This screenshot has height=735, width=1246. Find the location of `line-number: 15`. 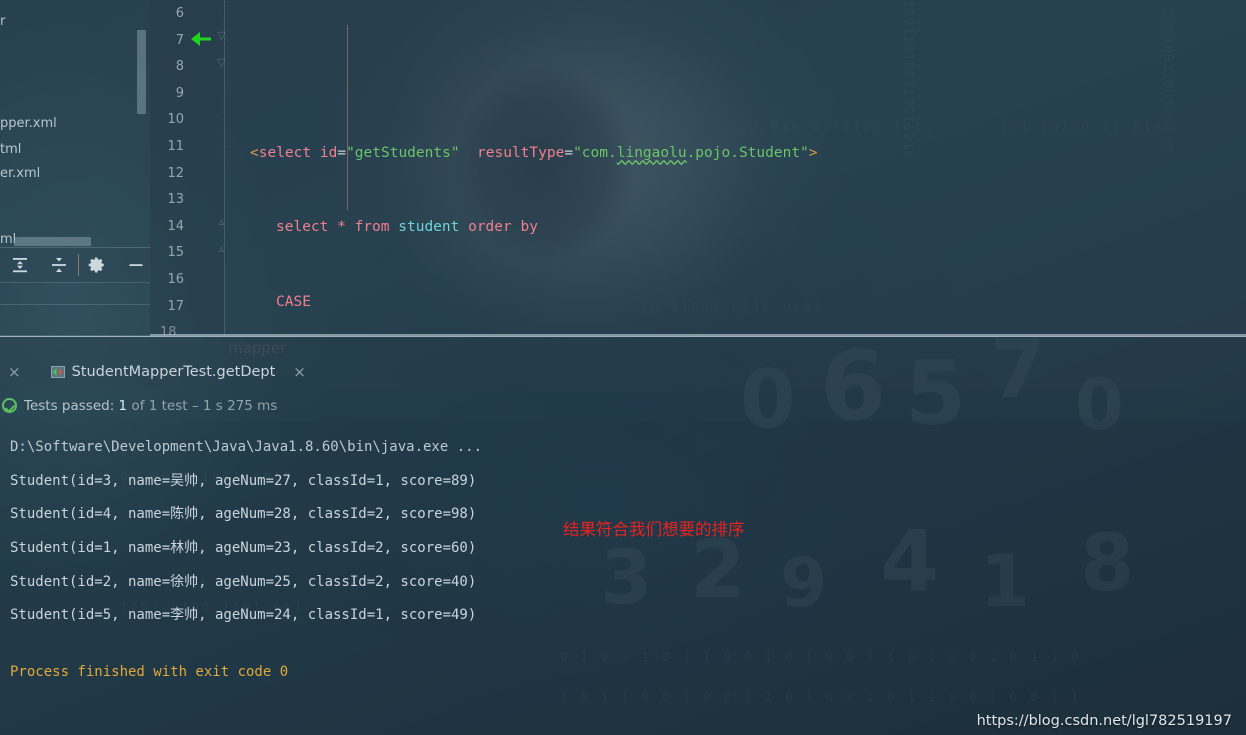

line-number: 15 is located at coordinates (175, 253).